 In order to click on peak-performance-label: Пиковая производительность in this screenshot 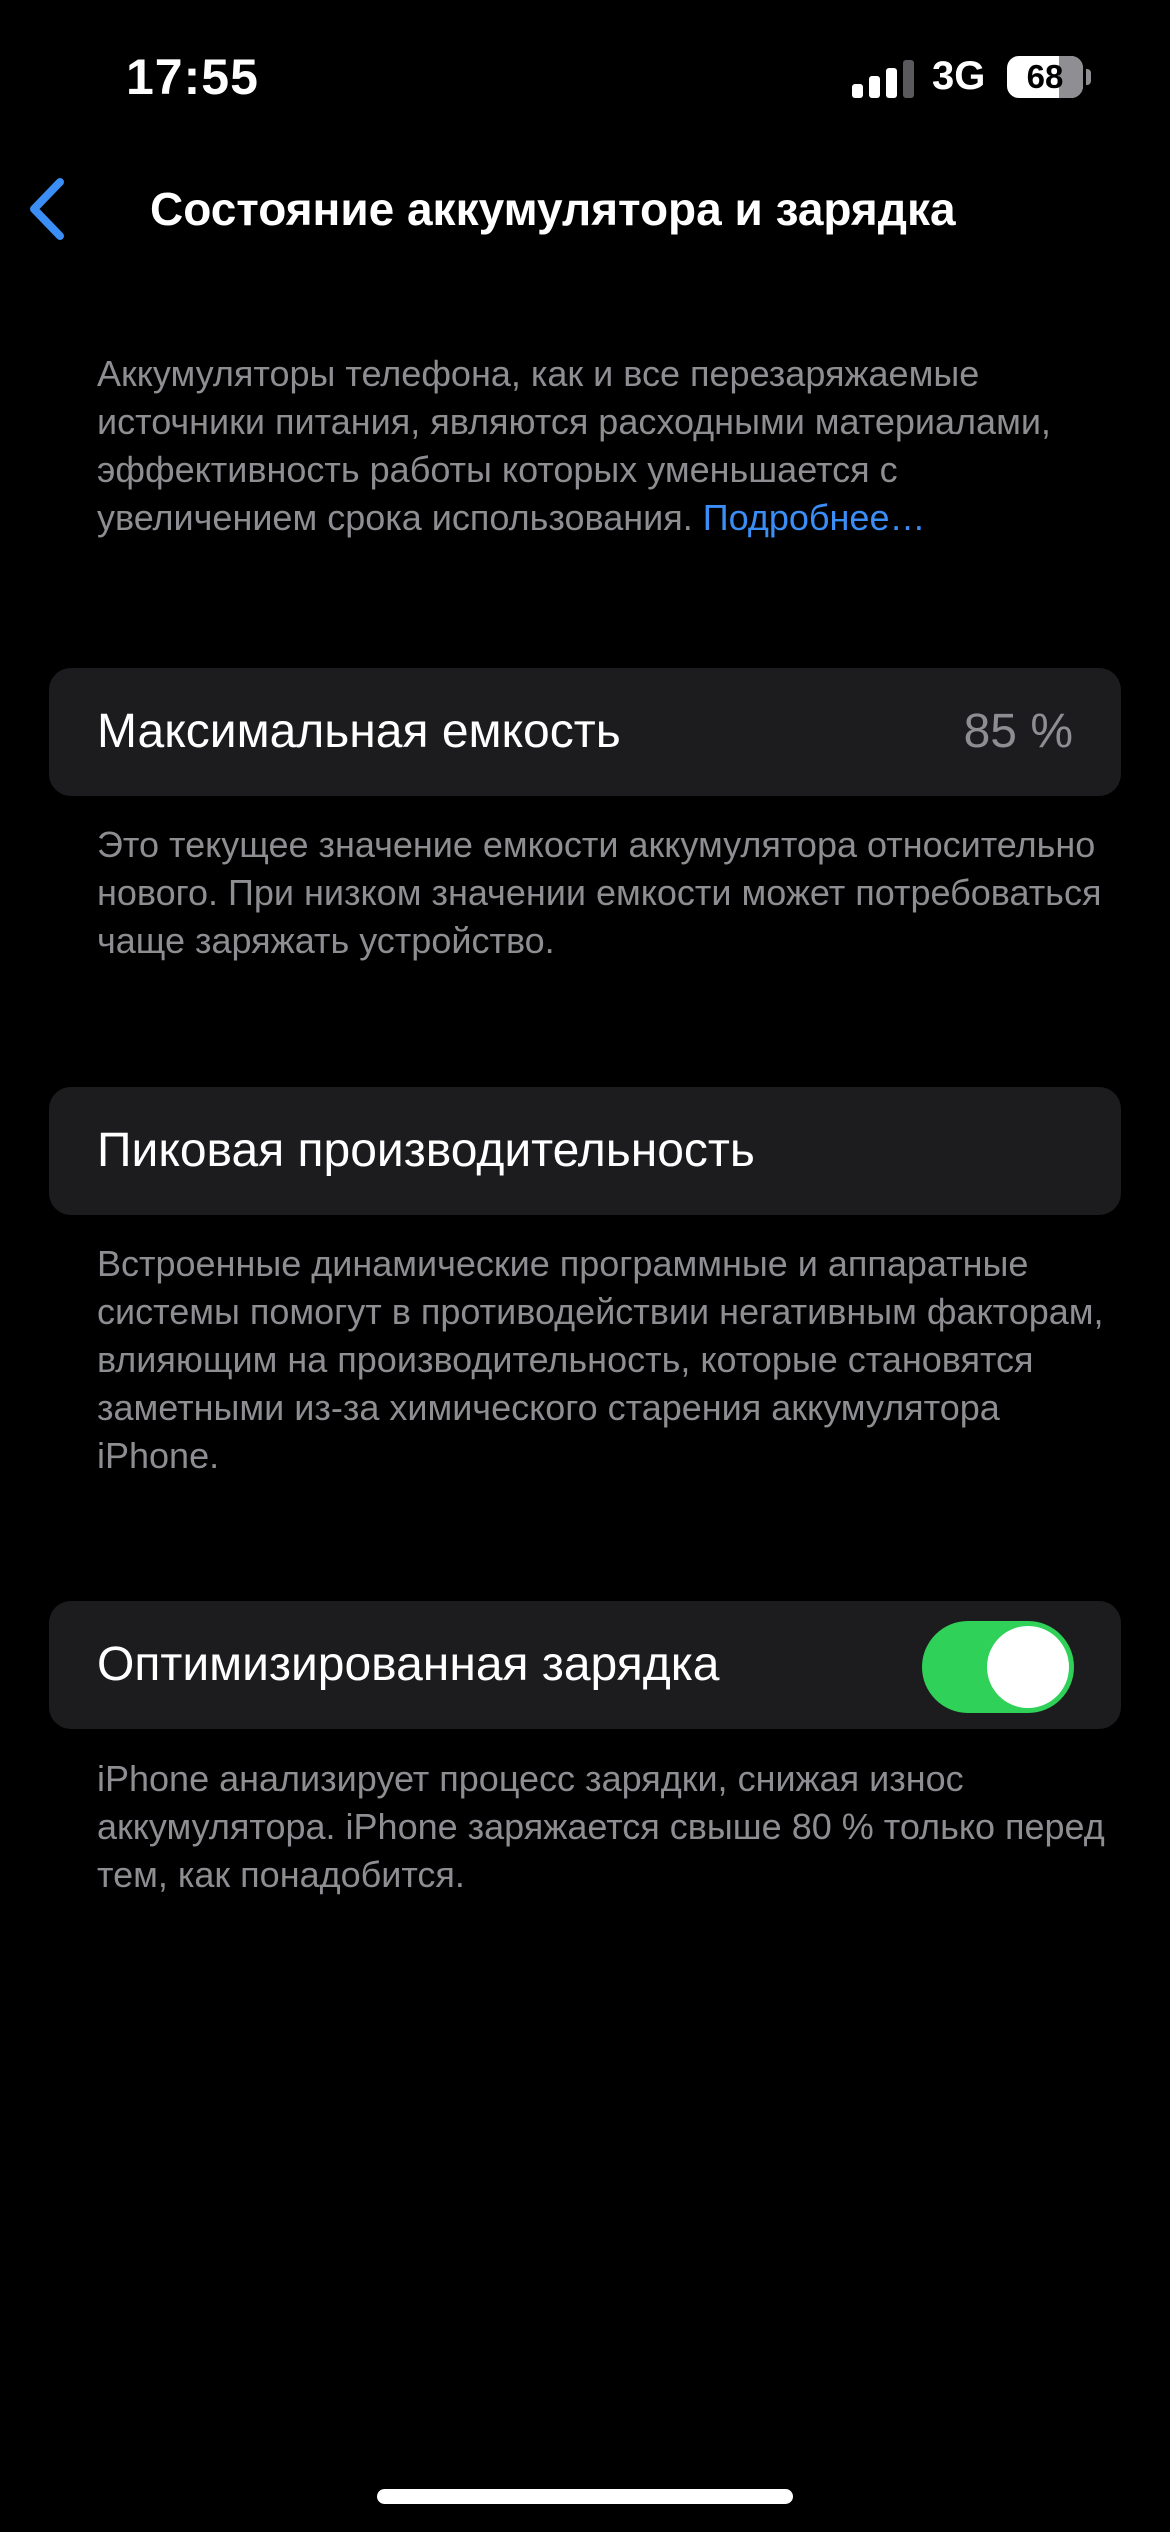, I will do `click(426, 1150)`.